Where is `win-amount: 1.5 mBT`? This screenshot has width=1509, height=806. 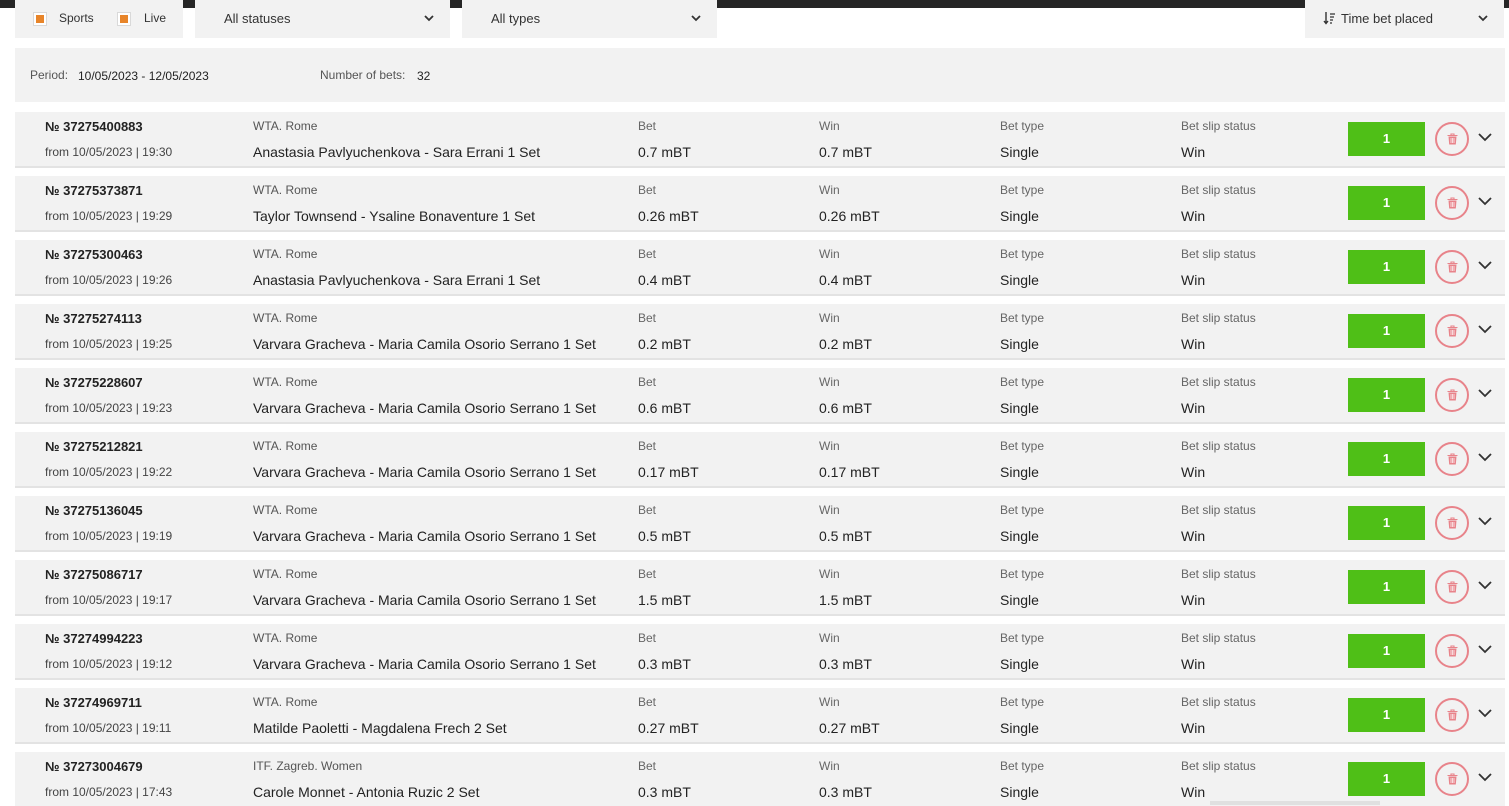 win-amount: 1.5 mBT is located at coordinates (845, 600).